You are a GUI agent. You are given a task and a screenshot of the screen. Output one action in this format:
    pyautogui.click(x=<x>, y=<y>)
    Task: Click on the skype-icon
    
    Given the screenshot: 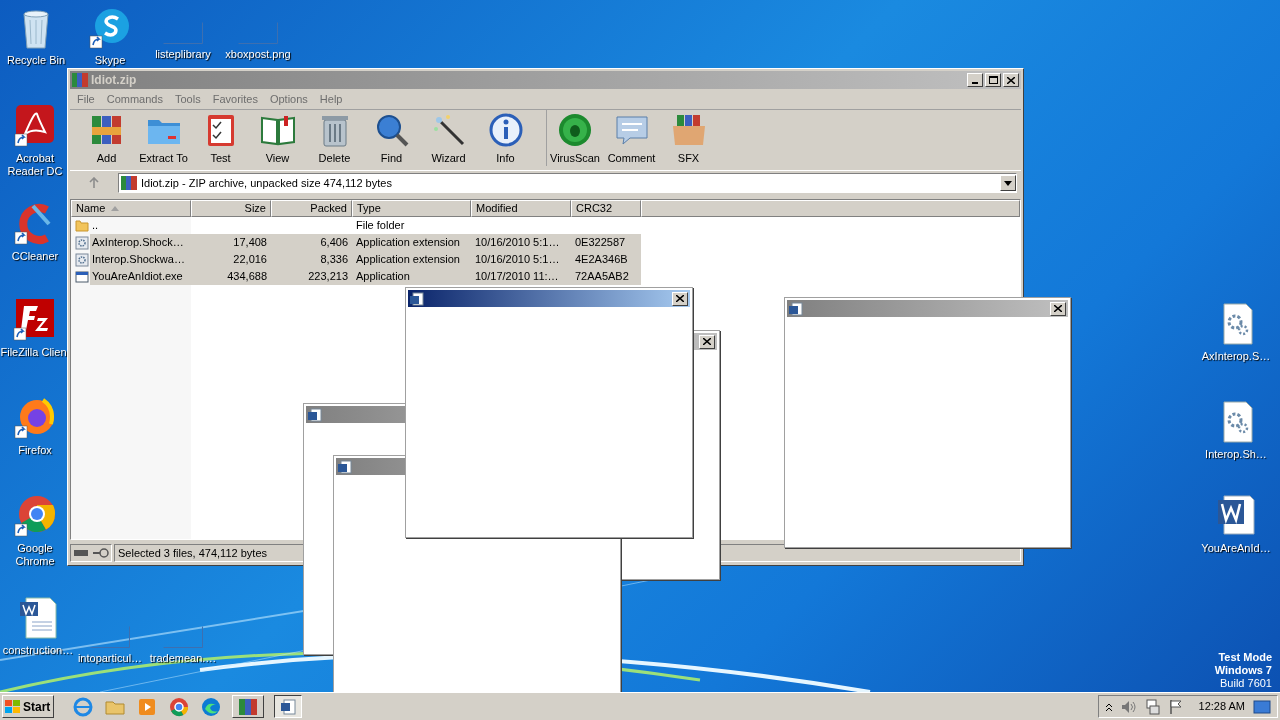 What is the action you would take?
    pyautogui.click(x=110, y=28)
    